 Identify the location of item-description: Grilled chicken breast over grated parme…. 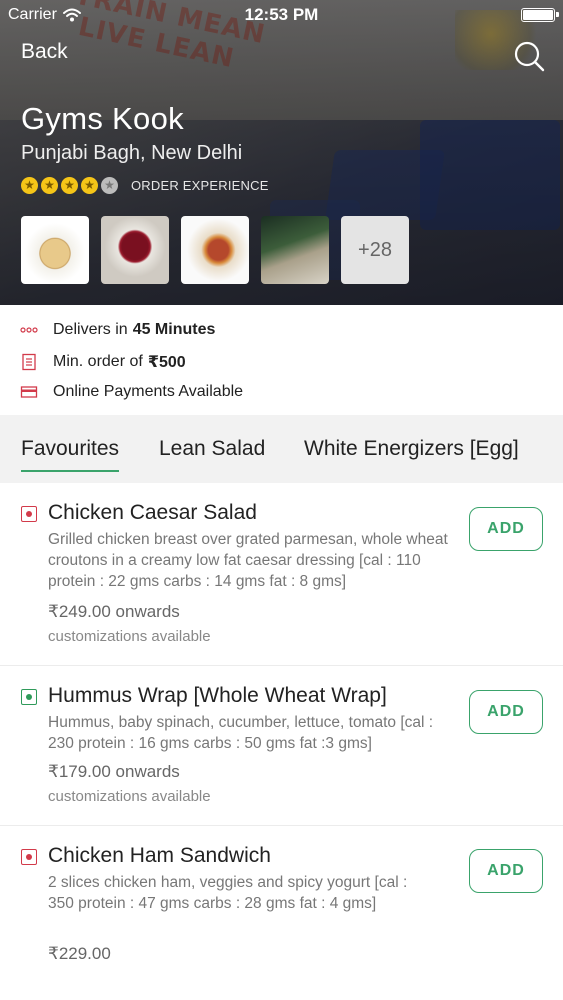
(248, 560).